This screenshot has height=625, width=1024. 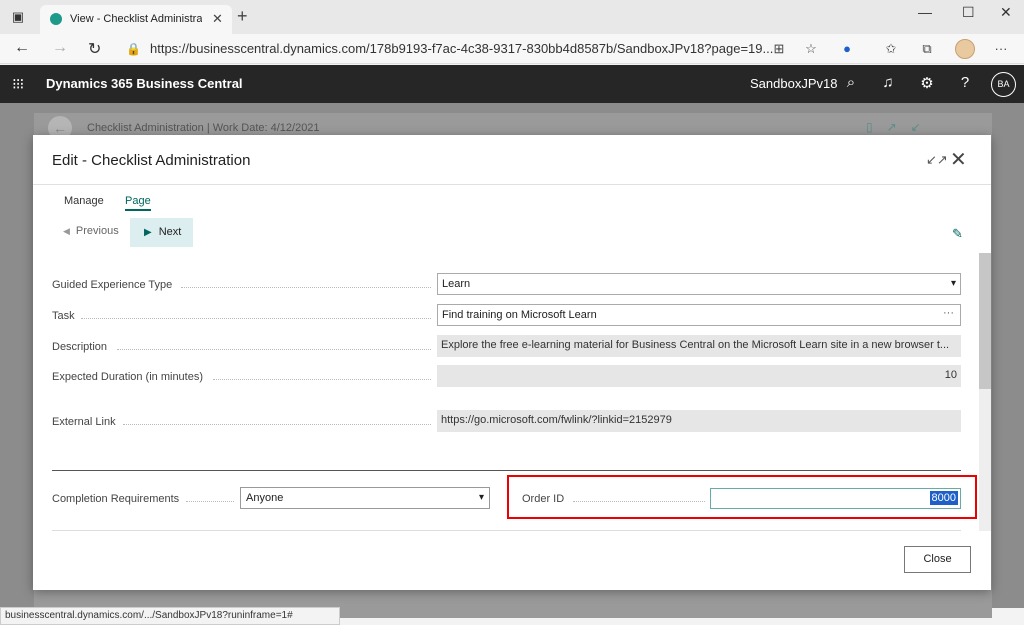 I want to click on back-icon: ←, so click(x=22, y=48).